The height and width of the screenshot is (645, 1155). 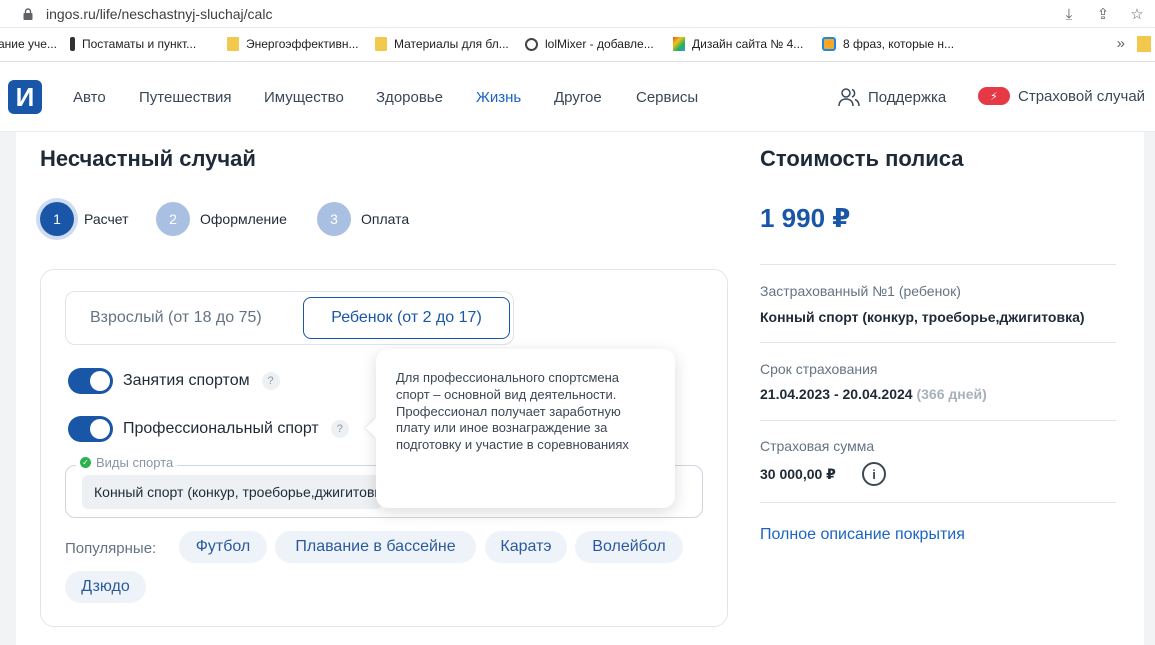 I want to click on share-icon: ⇪, so click(x=1103, y=14).